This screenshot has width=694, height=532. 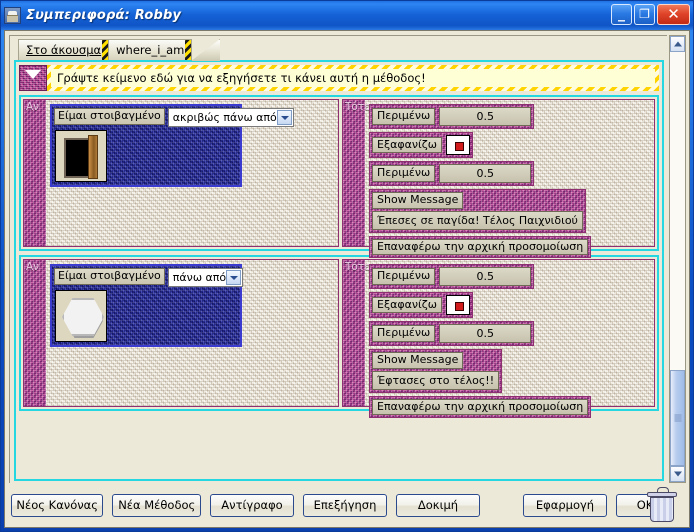 I want to click on rule-if-column: Αν Είμαι στοιβαγμένο πάνω από, so click(x=181, y=333).